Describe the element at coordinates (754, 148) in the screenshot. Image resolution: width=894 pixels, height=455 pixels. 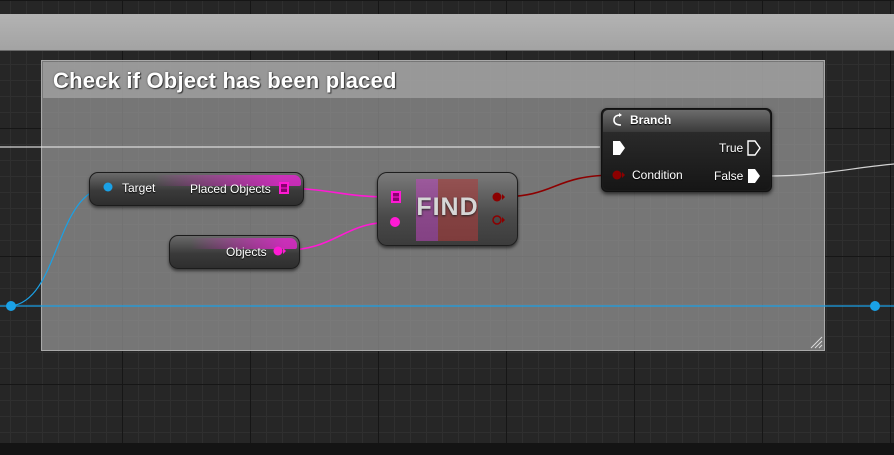
I see `true-exec-output-pin-icon` at that location.